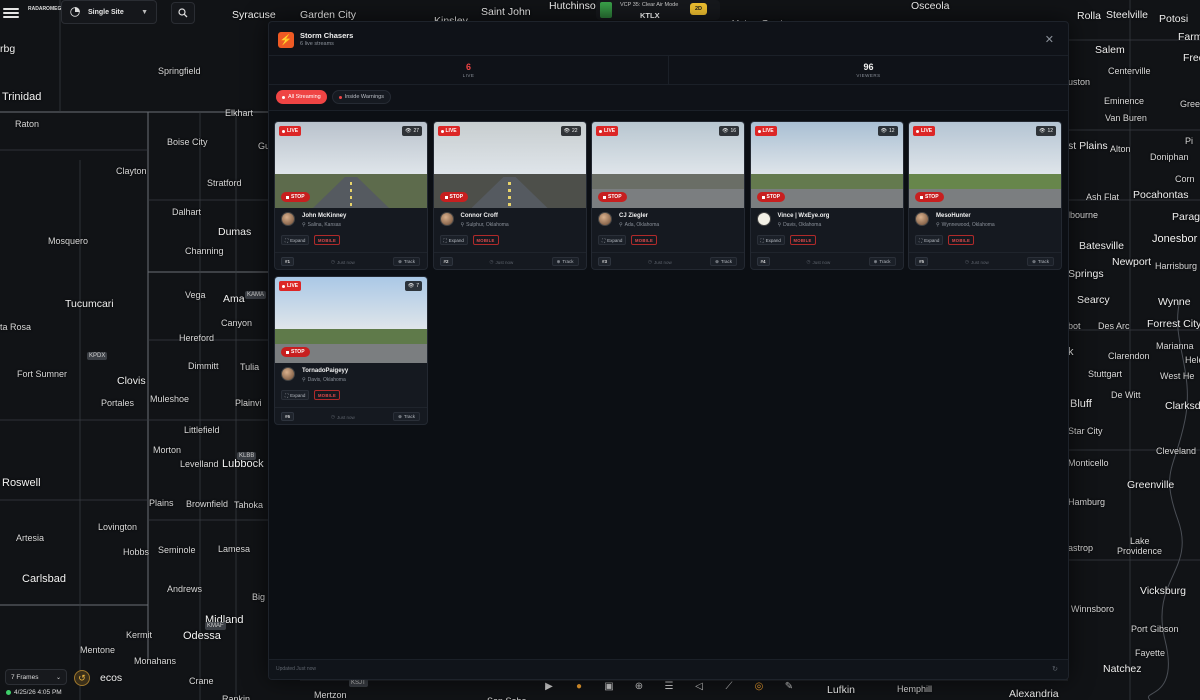  What do you see at coordinates (237, 323) in the screenshot?
I see `city-label: Canyon` at bounding box center [237, 323].